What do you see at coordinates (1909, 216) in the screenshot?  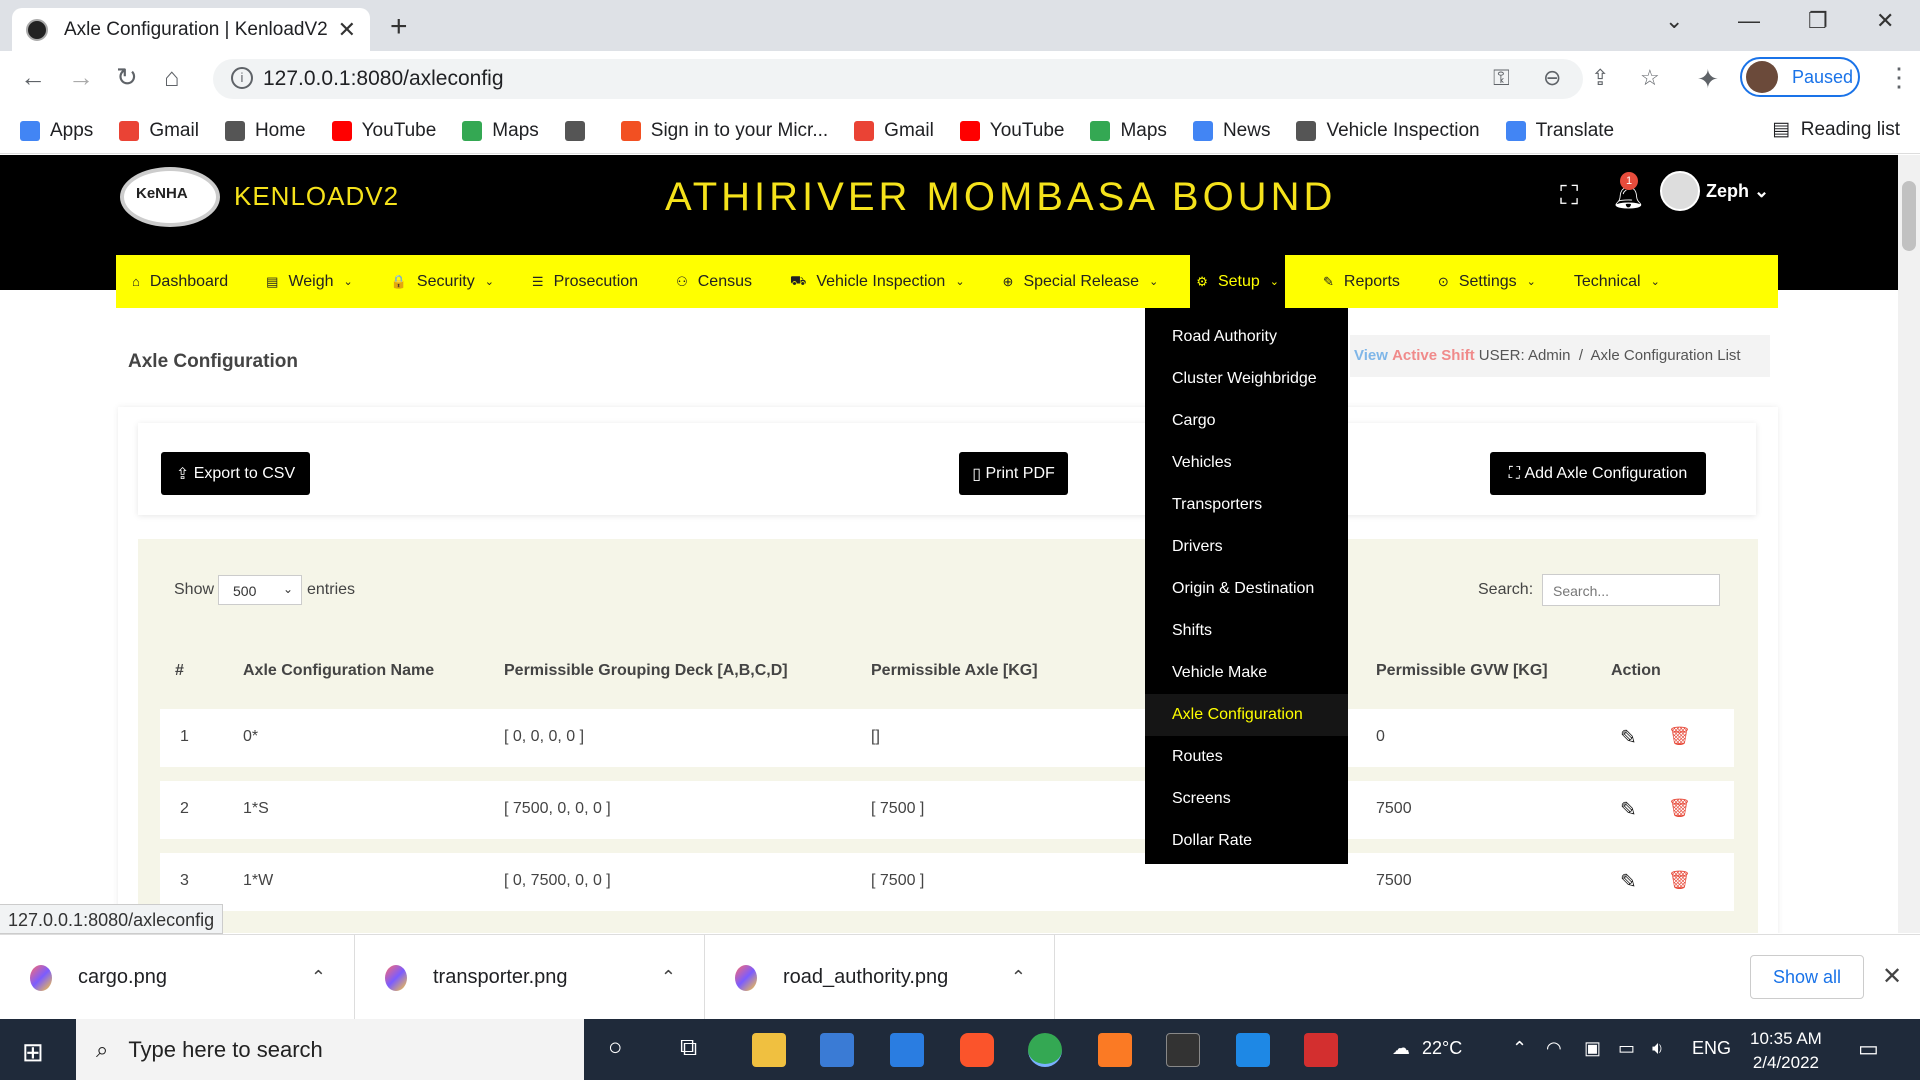 I see `scrollbar-thumb` at bounding box center [1909, 216].